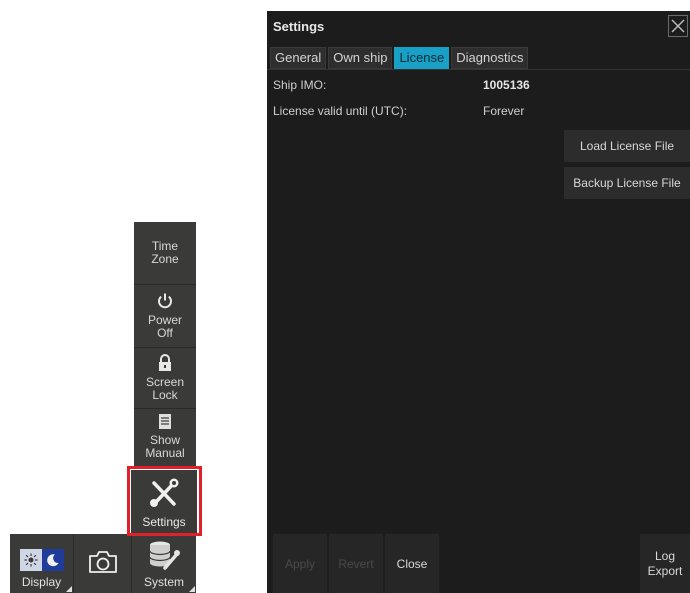 The width and height of the screenshot is (690, 593). What do you see at coordinates (412, 563) in the screenshot?
I see `close-button: Close` at bounding box center [412, 563].